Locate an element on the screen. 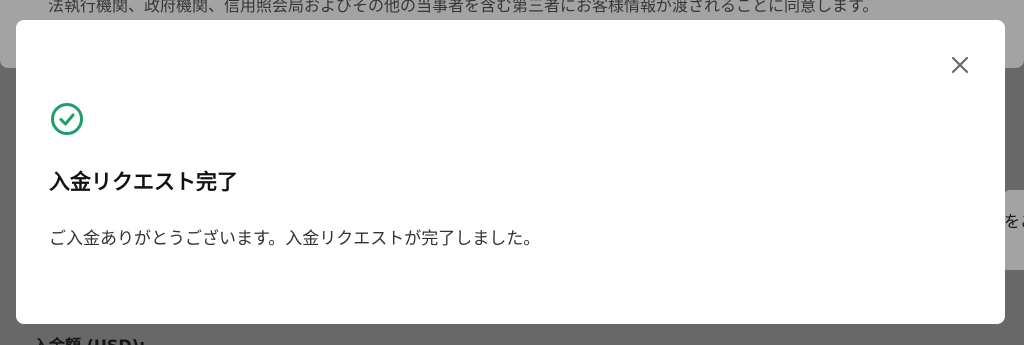 The height and width of the screenshot is (345, 1024). modal-title: 入金リクエスト完了 is located at coordinates (143, 182).